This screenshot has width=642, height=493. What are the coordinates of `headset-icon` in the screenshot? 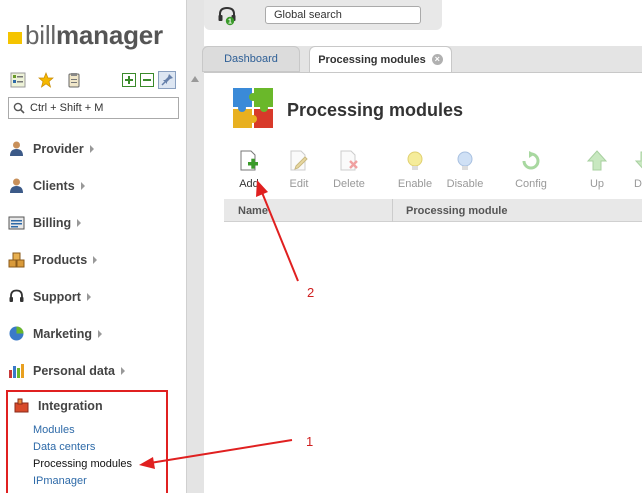 It's located at (16, 295).